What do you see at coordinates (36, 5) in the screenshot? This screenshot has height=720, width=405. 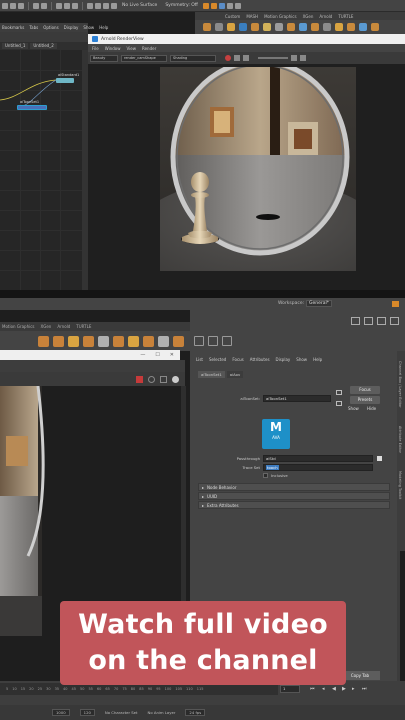 I see `undo-icon` at bounding box center [36, 5].